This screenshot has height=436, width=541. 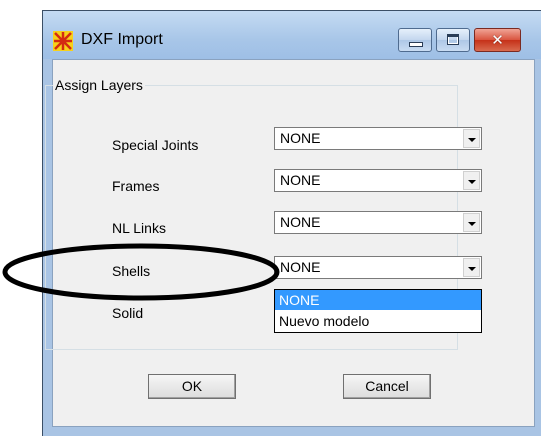 I want to click on special-joints-label: Special Joints, so click(x=155, y=145).